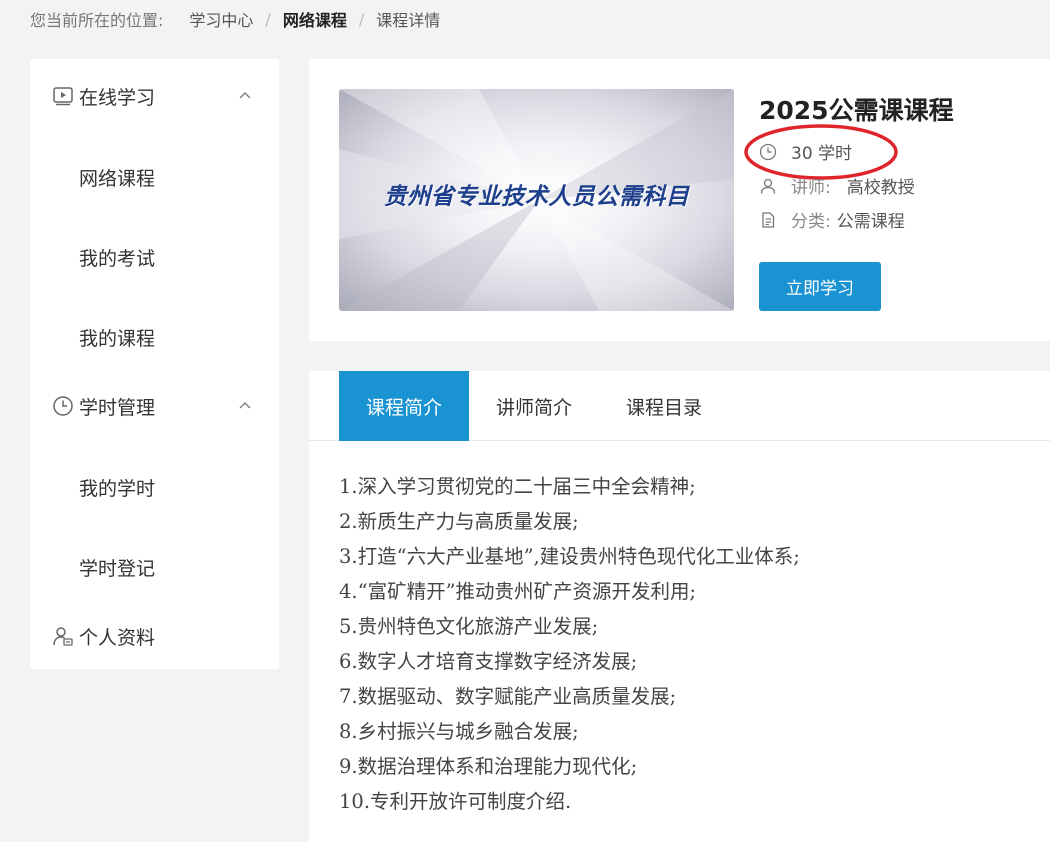 The image size is (1050, 842). I want to click on cover-title-text: 贵州省专业技术人员公需科目, so click(536, 197).